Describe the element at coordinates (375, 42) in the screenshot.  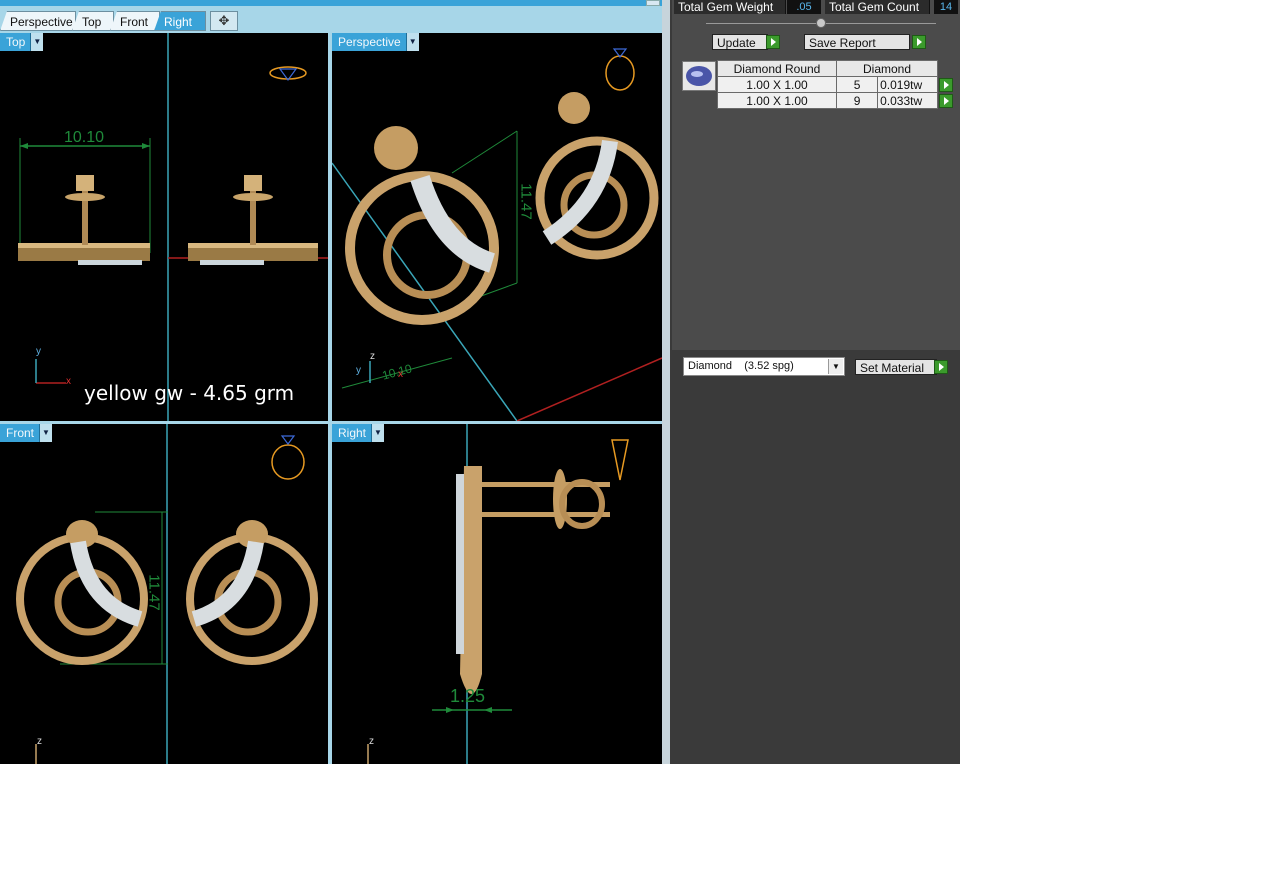
I see `viewport-label-perspective: Perspective ▼` at that location.